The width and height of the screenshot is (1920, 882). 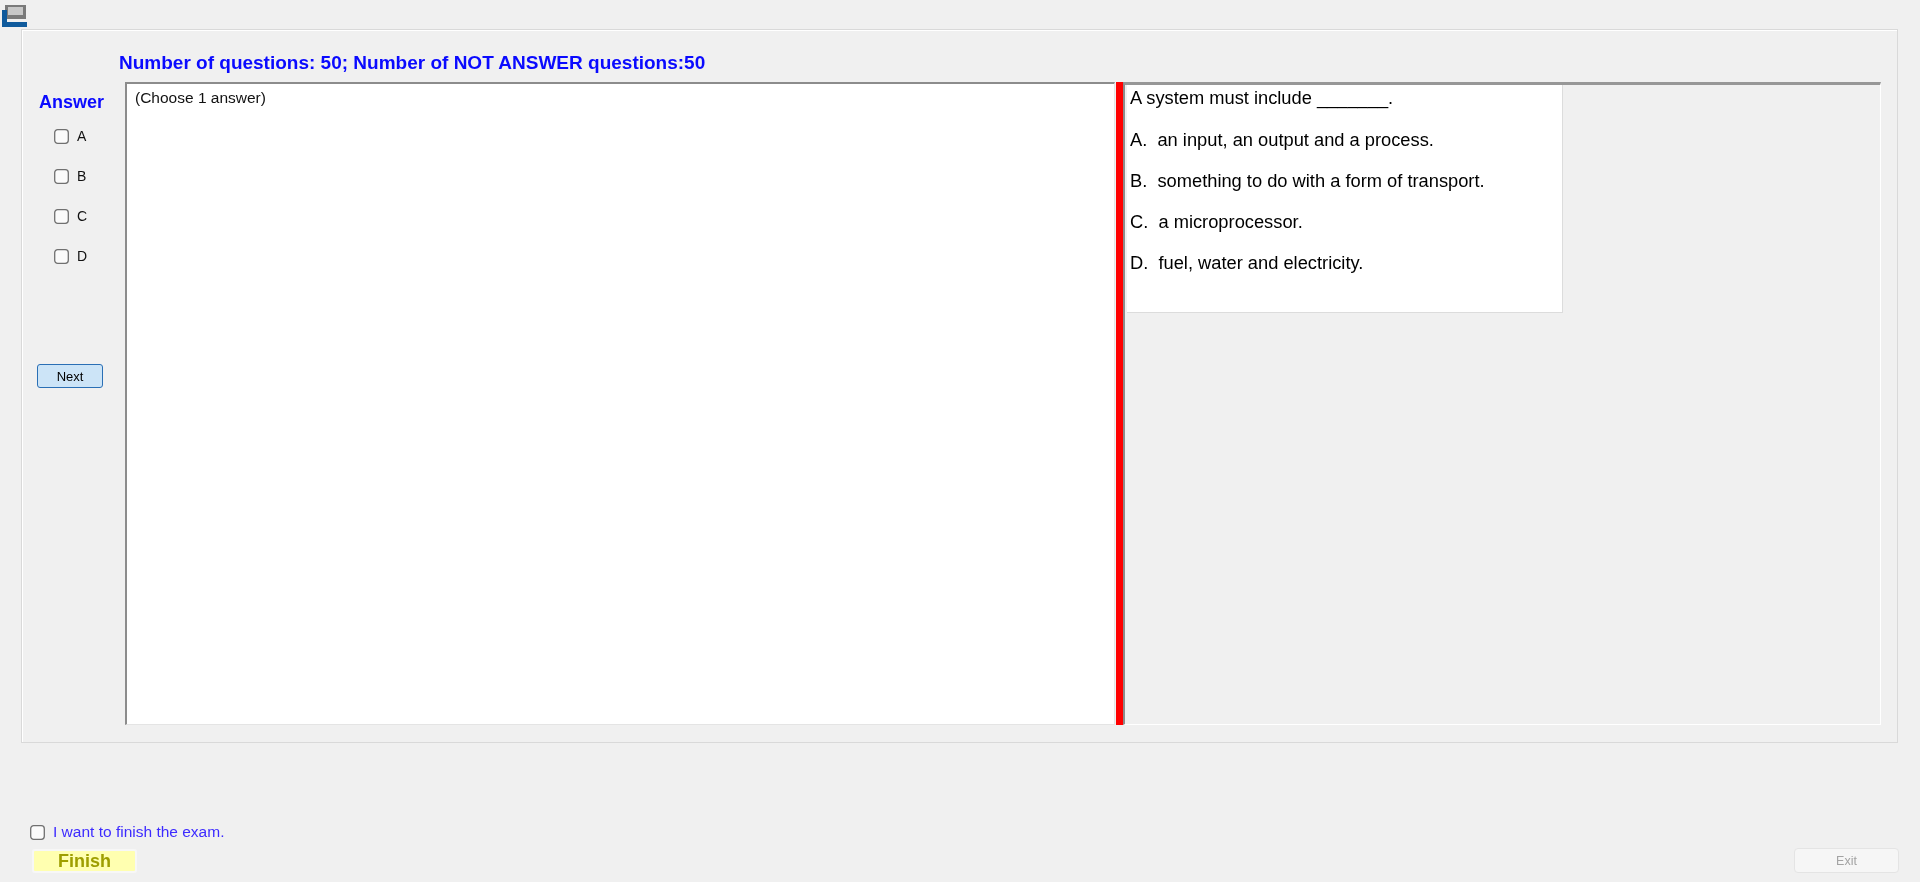 What do you see at coordinates (82, 256) in the screenshot?
I see `option-letter: D` at bounding box center [82, 256].